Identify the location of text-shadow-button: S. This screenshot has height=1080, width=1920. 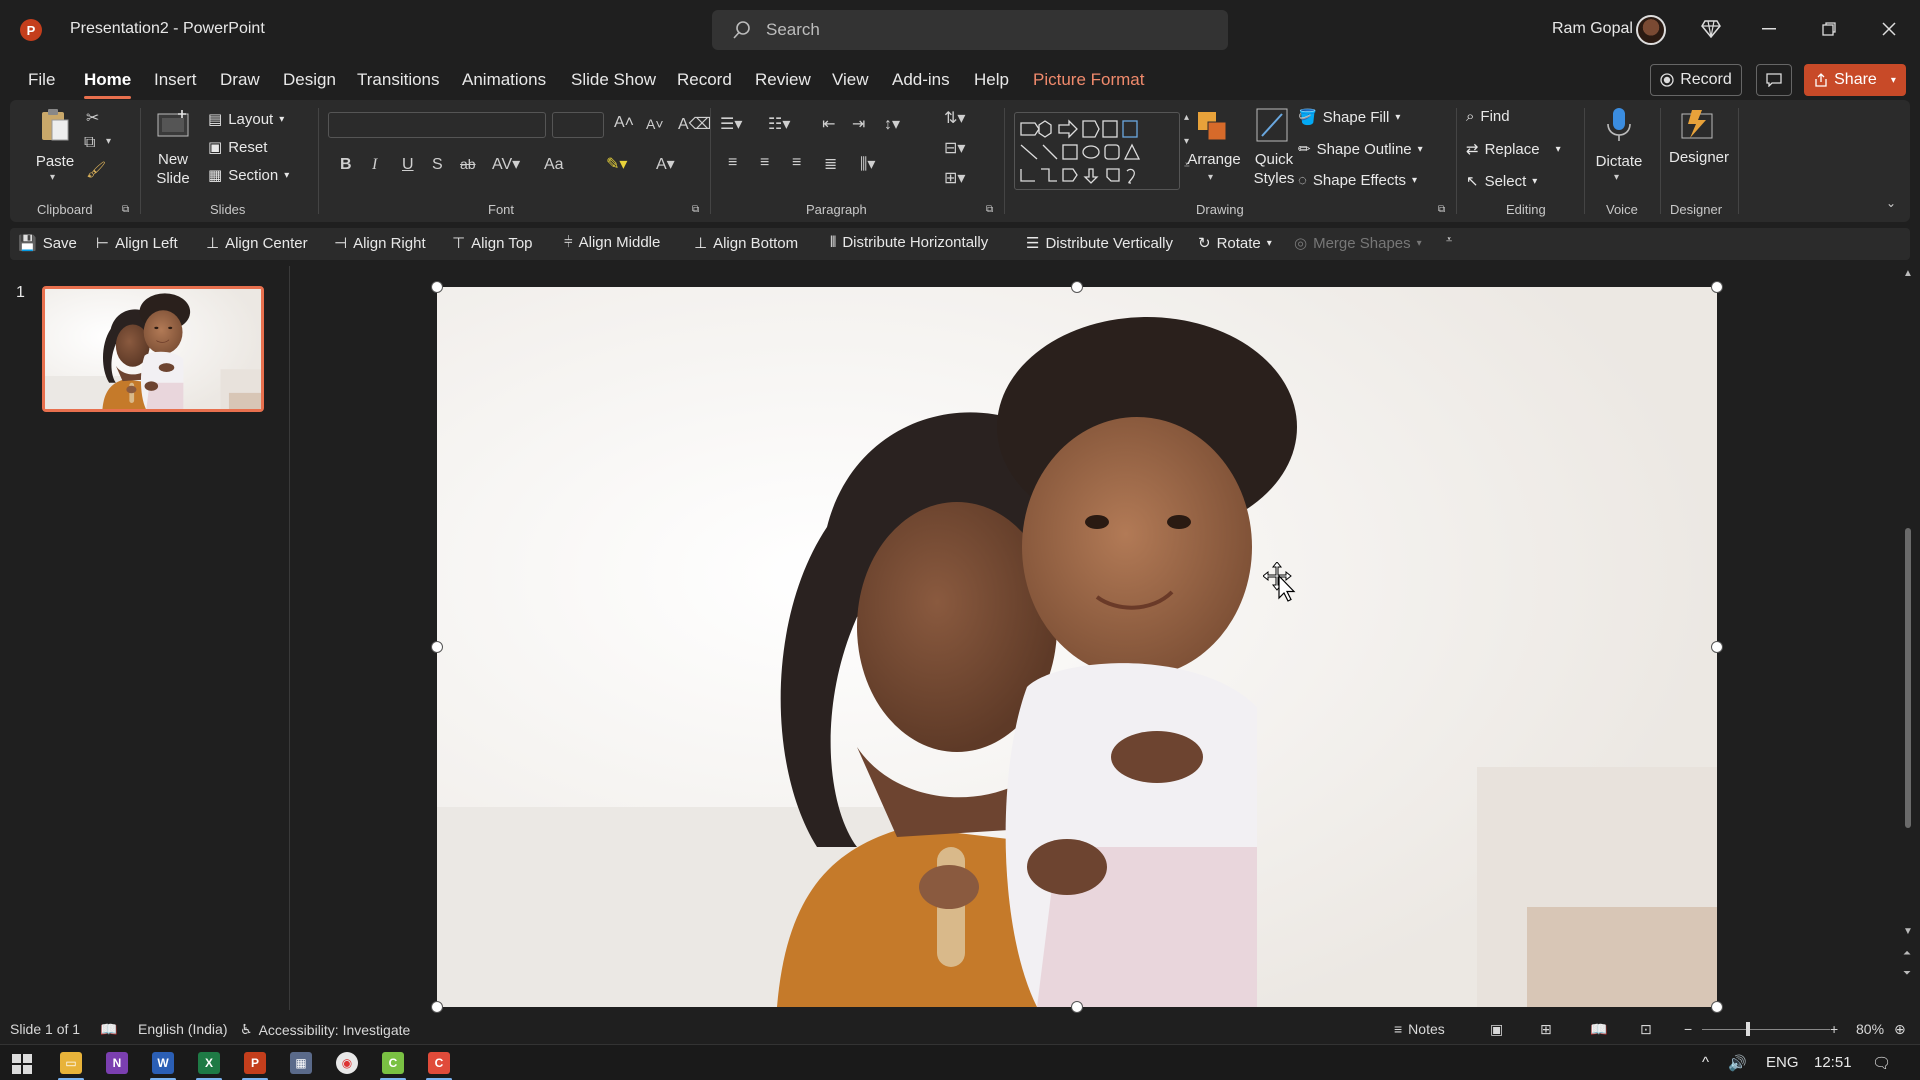
(437, 165).